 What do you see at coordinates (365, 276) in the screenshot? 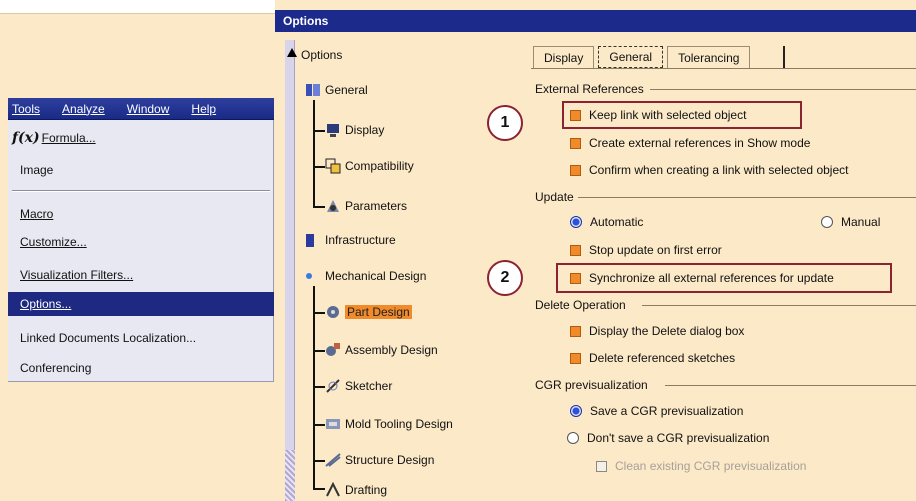
I see `tree-node-mechanical-design: Mechanical Design` at bounding box center [365, 276].